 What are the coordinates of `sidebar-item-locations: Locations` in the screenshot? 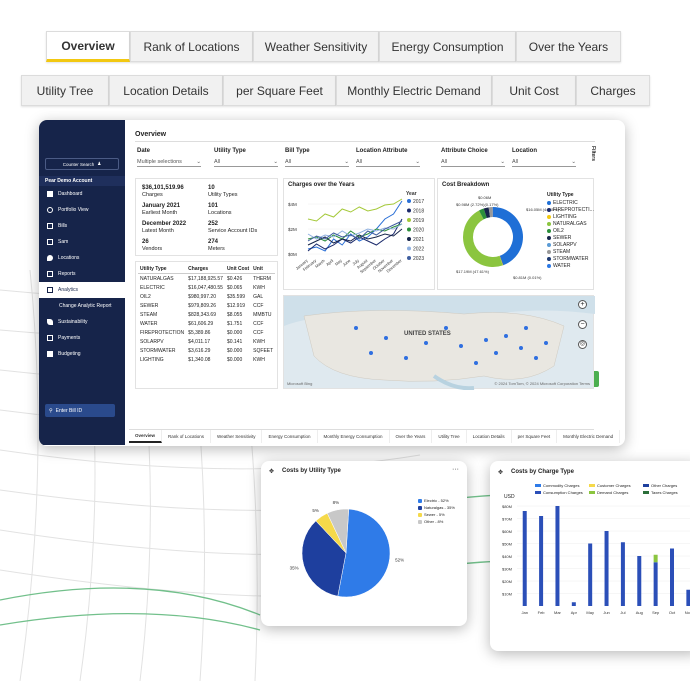 It's located at (82, 258).